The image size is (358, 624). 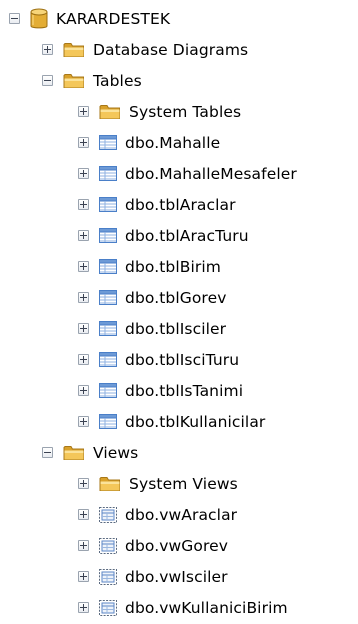 What do you see at coordinates (211, 173) in the screenshot?
I see `tree-node-label: dbo.MahalleMesafeler` at bounding box center [211, 173].